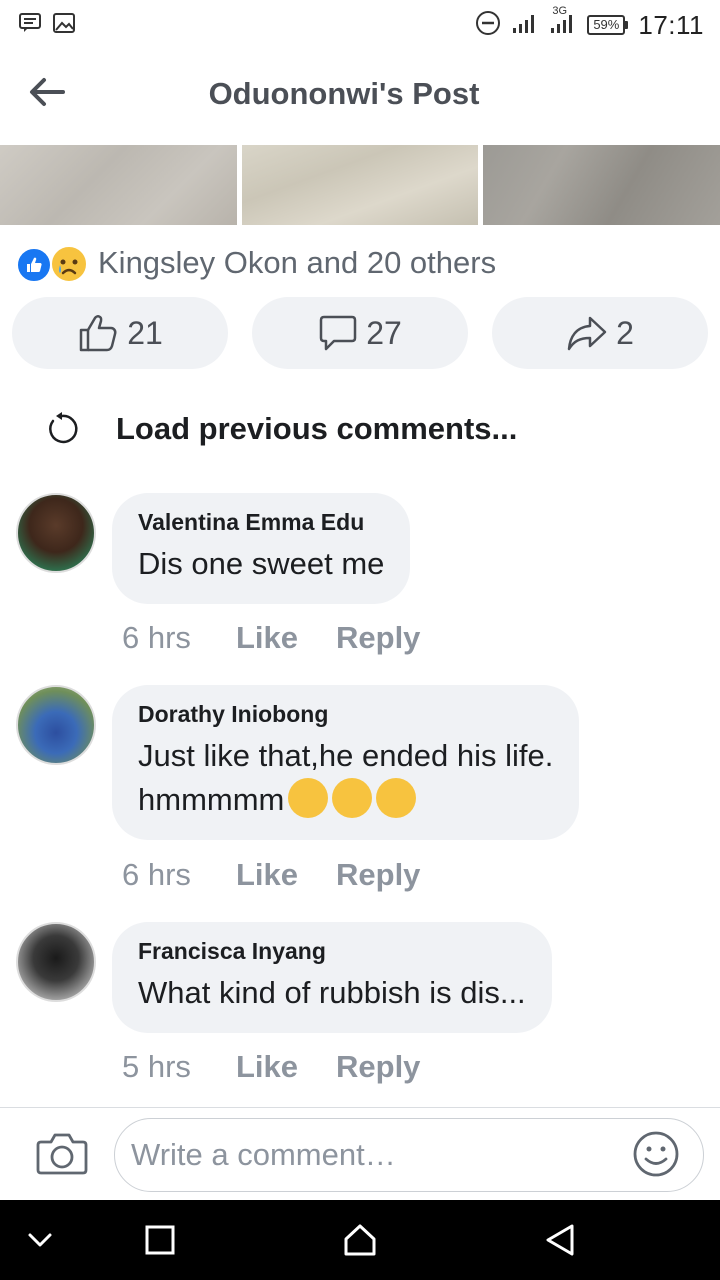 Image resolution: width=720 pixels, height=1280 pixels. I want to click on message-notification-icon, so click(30, 25).